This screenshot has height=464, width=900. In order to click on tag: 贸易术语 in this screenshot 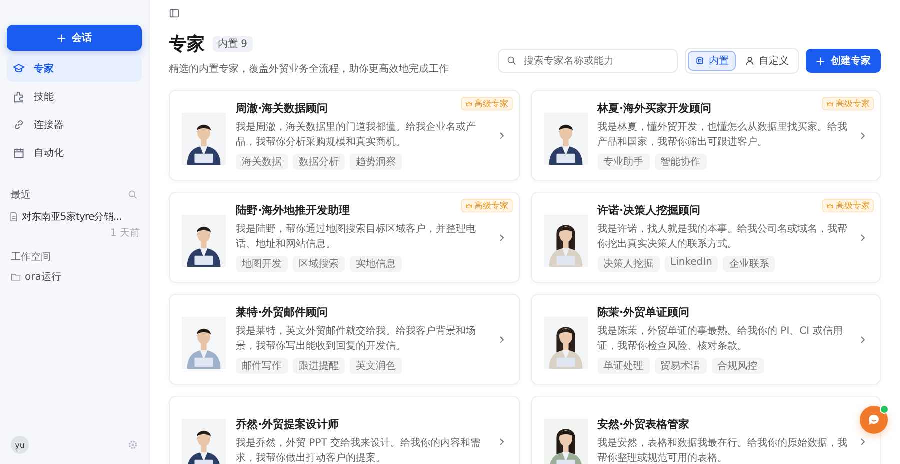, I will do `click(680, 366)`.